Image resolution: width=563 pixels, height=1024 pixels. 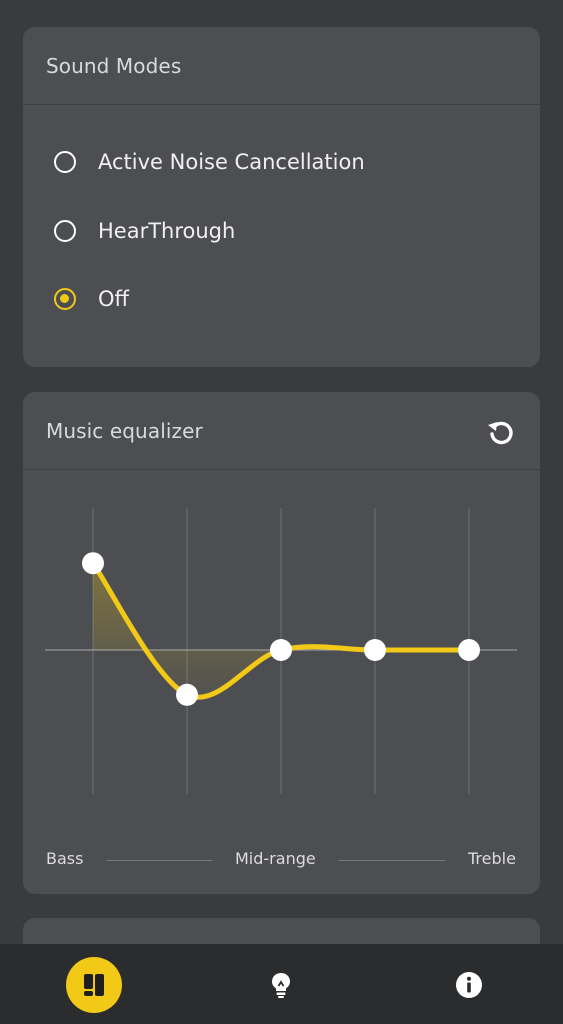 I want to click on mode-option-anc: Active Noise Cancellation, so click(x=209, y=162).